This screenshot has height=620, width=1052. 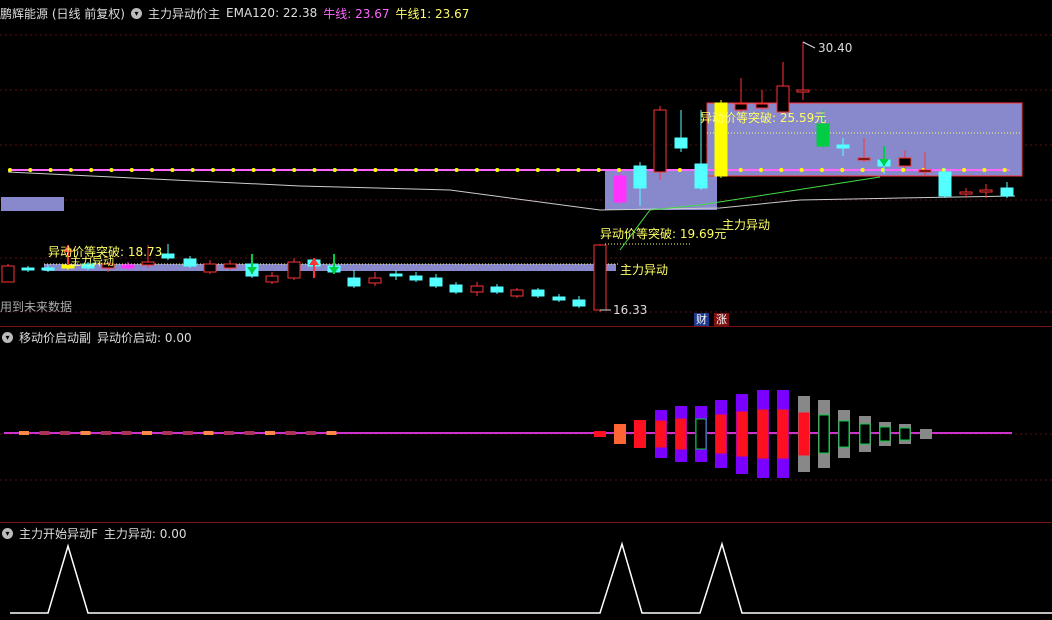 I want to click on spike-line, so click(x=531, y=577).